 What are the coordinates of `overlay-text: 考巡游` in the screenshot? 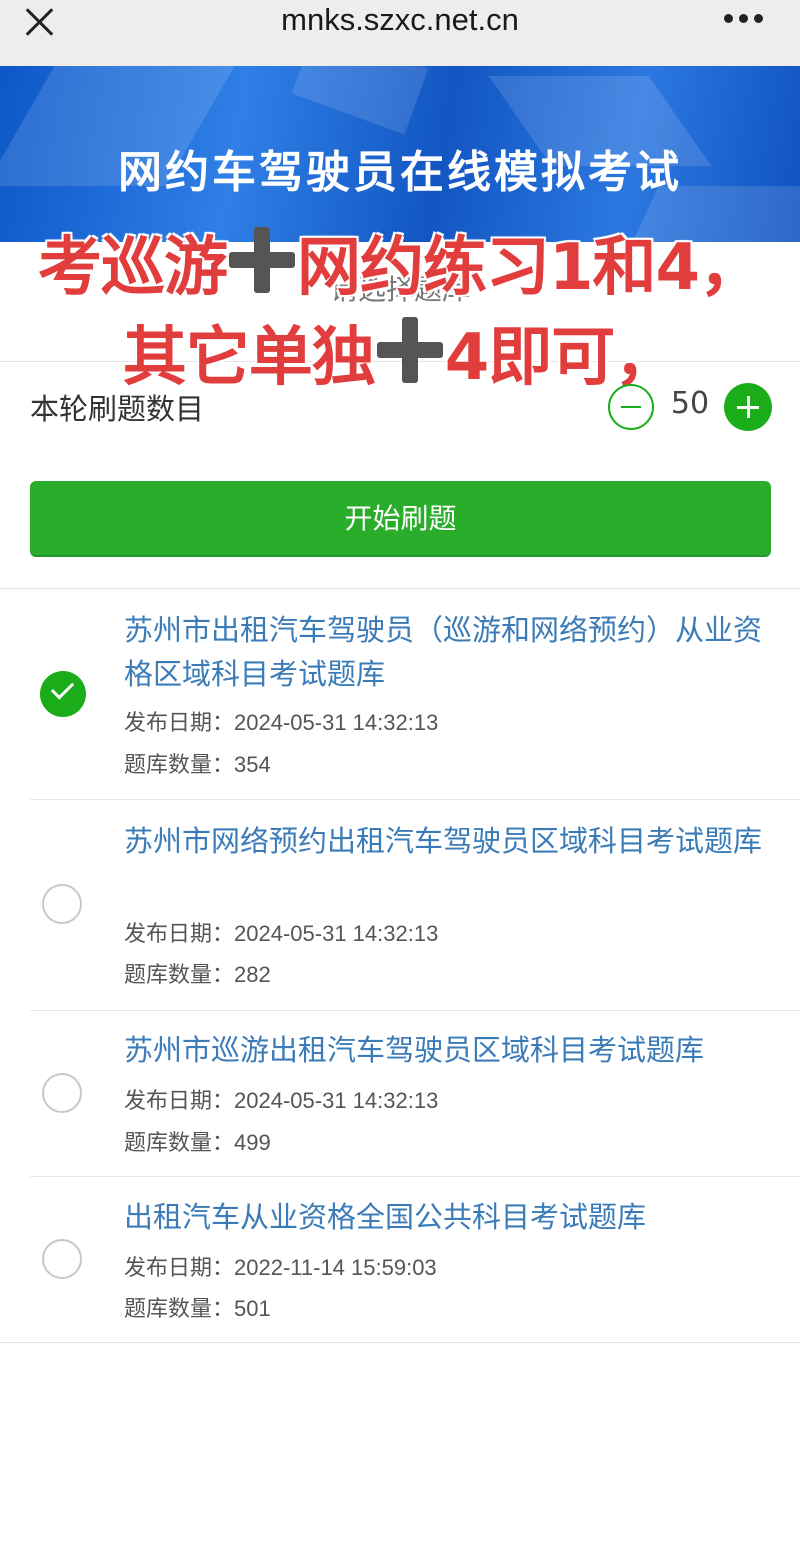 It's located at (132, 268).